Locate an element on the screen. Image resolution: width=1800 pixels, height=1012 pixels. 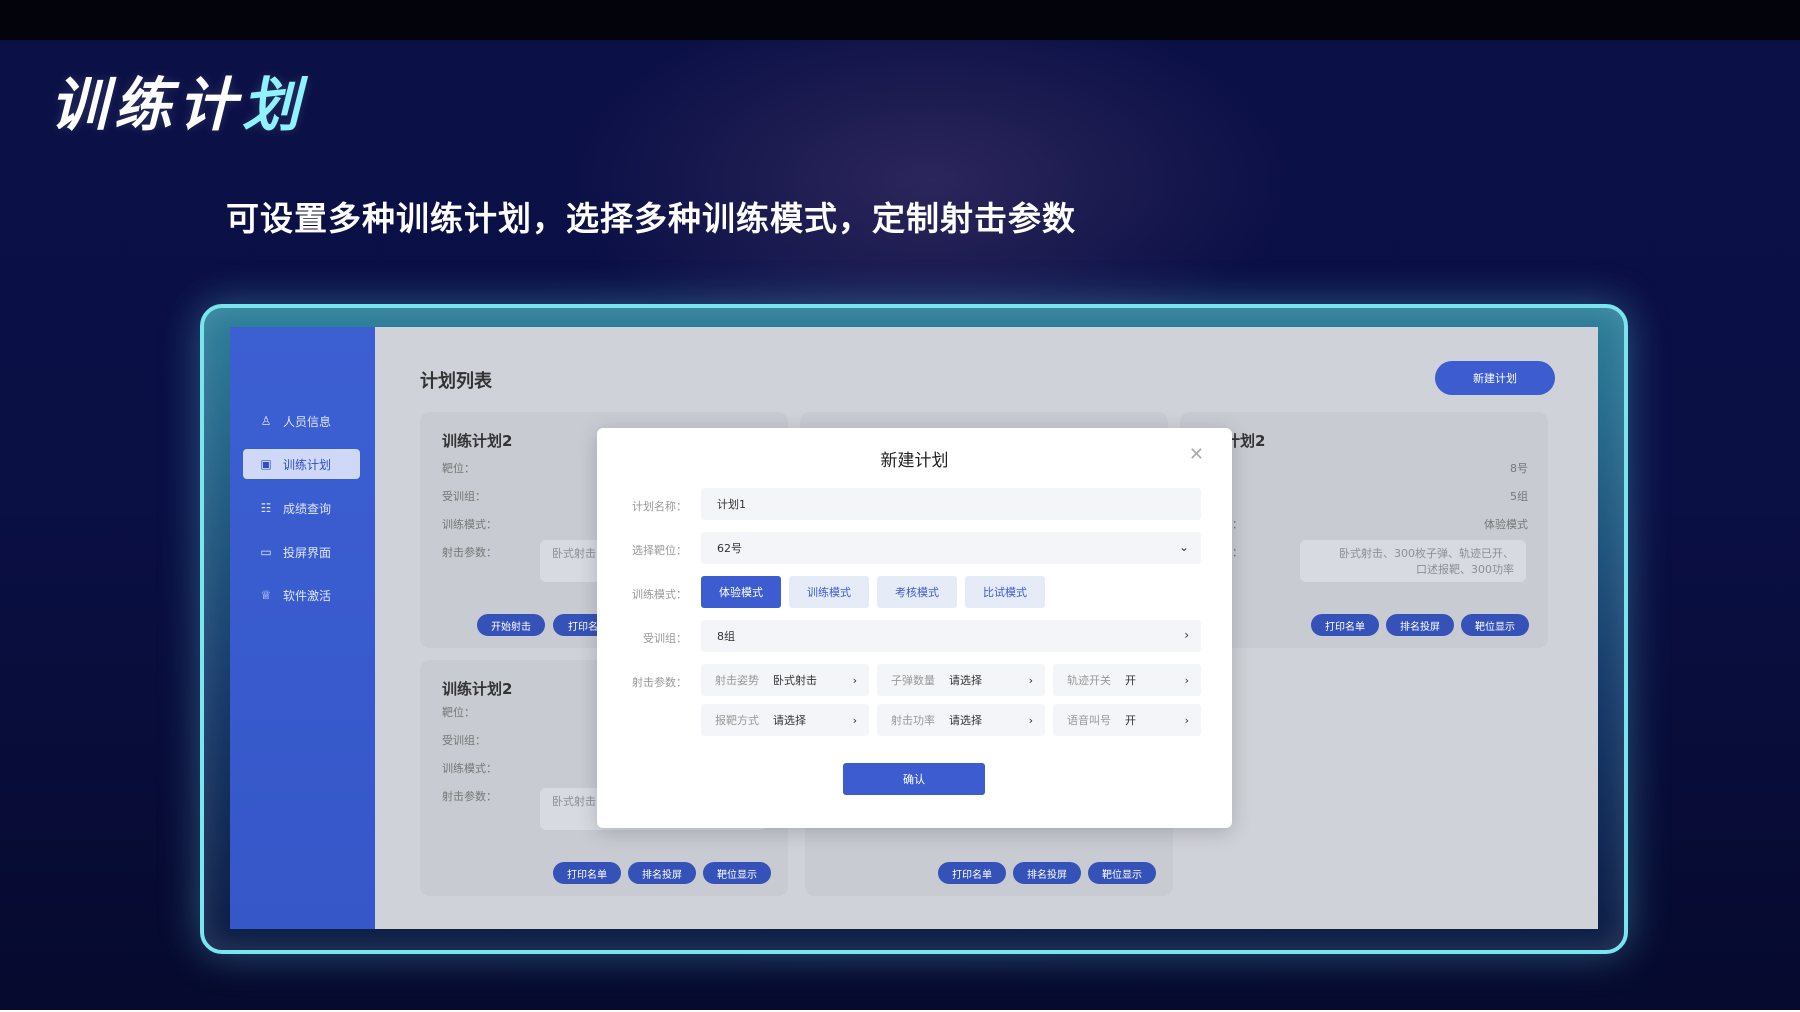
sidebar: ♙ 人员信息 ▣ 训练计划 ☷ 成绩查询 ▭ 投屏界面 ♕ 软件激活 is located at coordinates (302, 628).